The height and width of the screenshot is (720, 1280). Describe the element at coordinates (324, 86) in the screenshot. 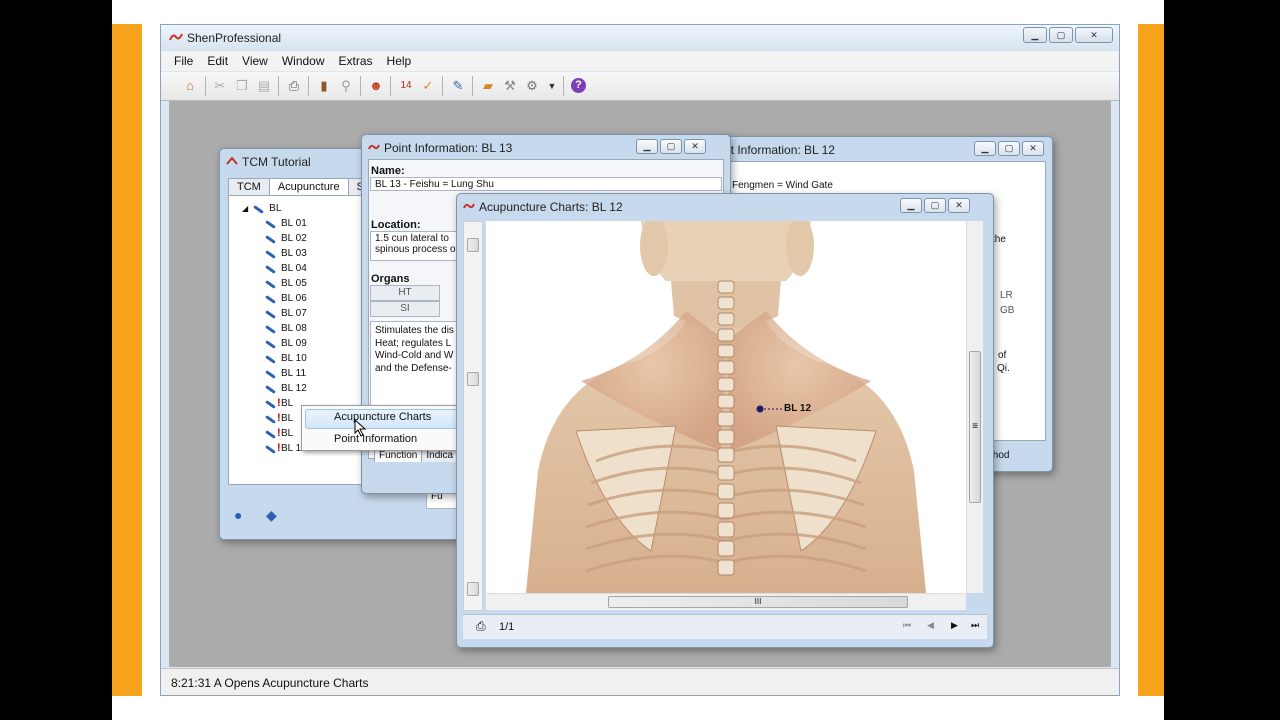

I see `book-icon: ▮` at that location.